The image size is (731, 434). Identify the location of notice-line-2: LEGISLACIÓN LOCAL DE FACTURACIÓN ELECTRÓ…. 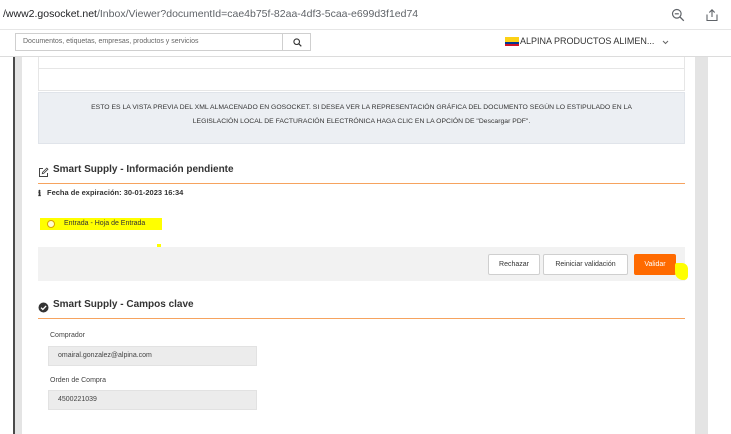
(361, 121).